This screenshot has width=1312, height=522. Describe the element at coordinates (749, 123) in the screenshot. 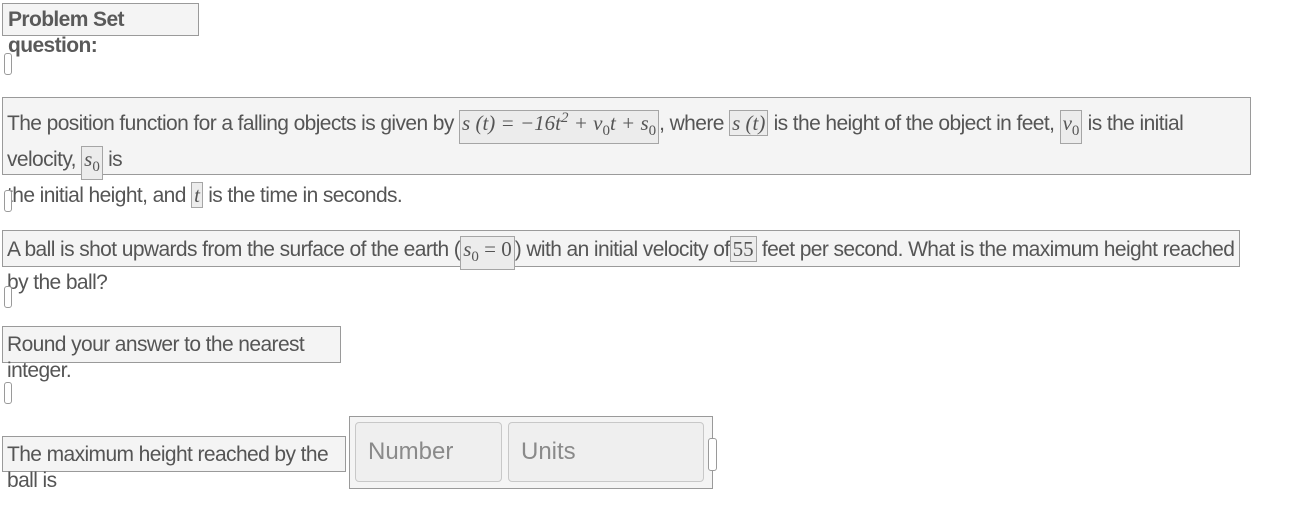

I see `s-of-t-symbol: s (t)` at that location.